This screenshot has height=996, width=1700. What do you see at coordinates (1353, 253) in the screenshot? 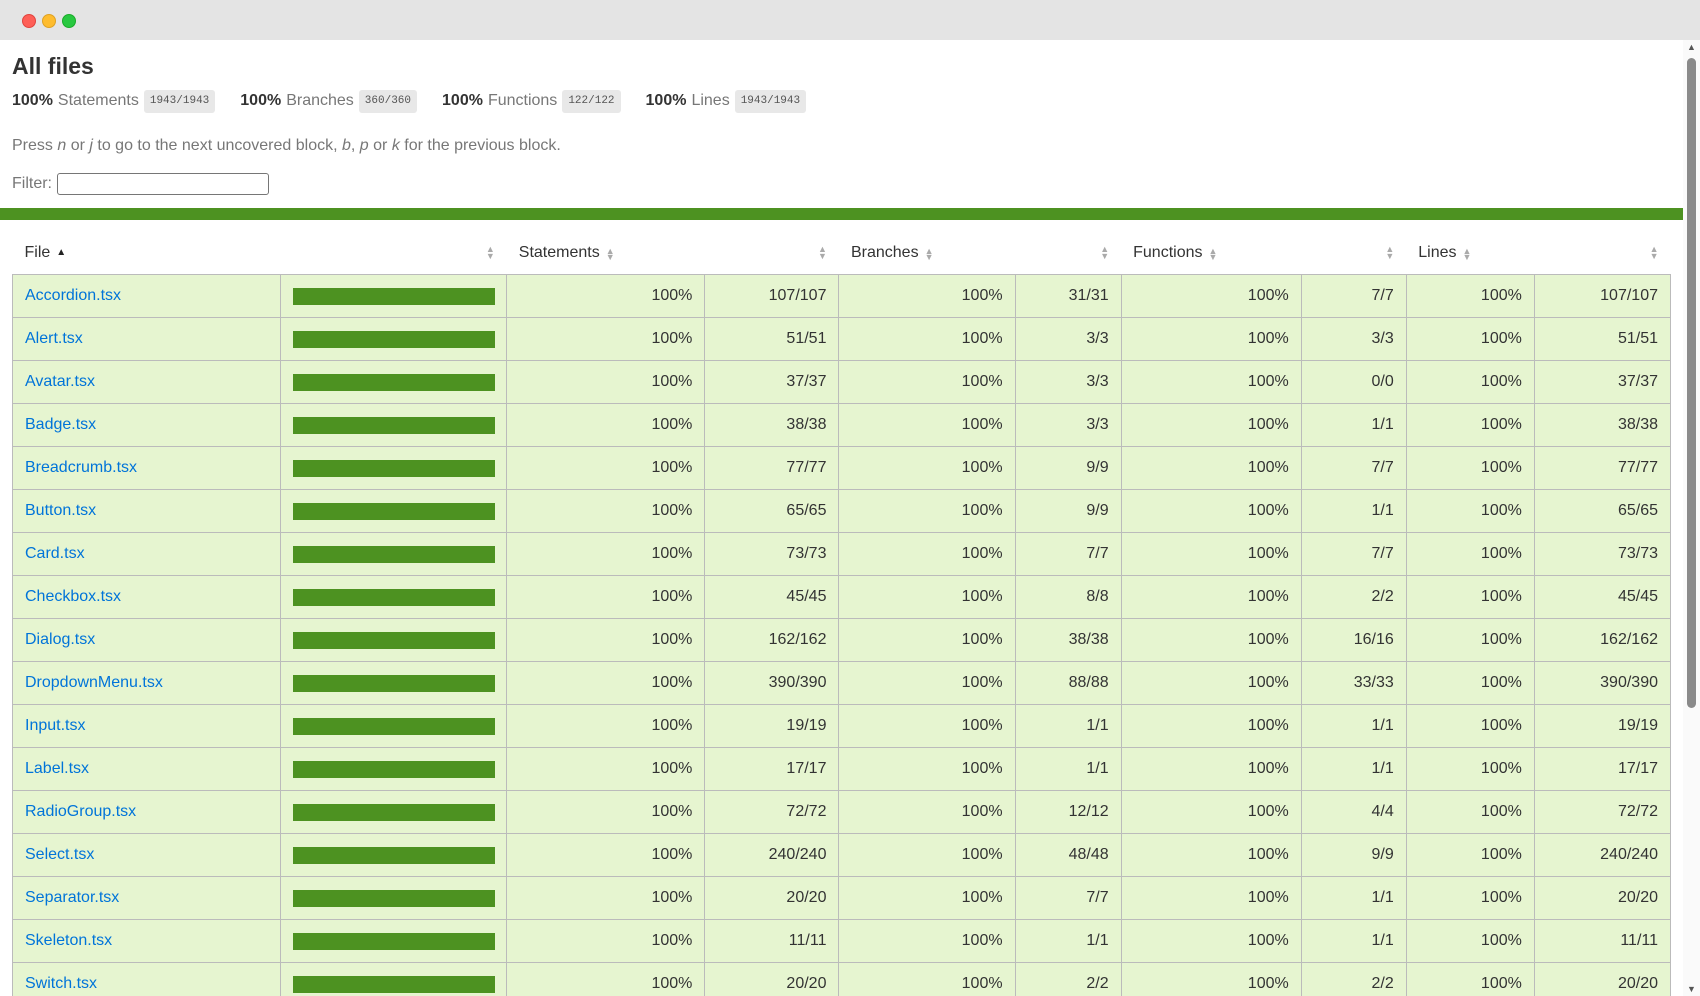
I see `header-functions-raw: ▲ ▼` at bounding box center [1353, 253].